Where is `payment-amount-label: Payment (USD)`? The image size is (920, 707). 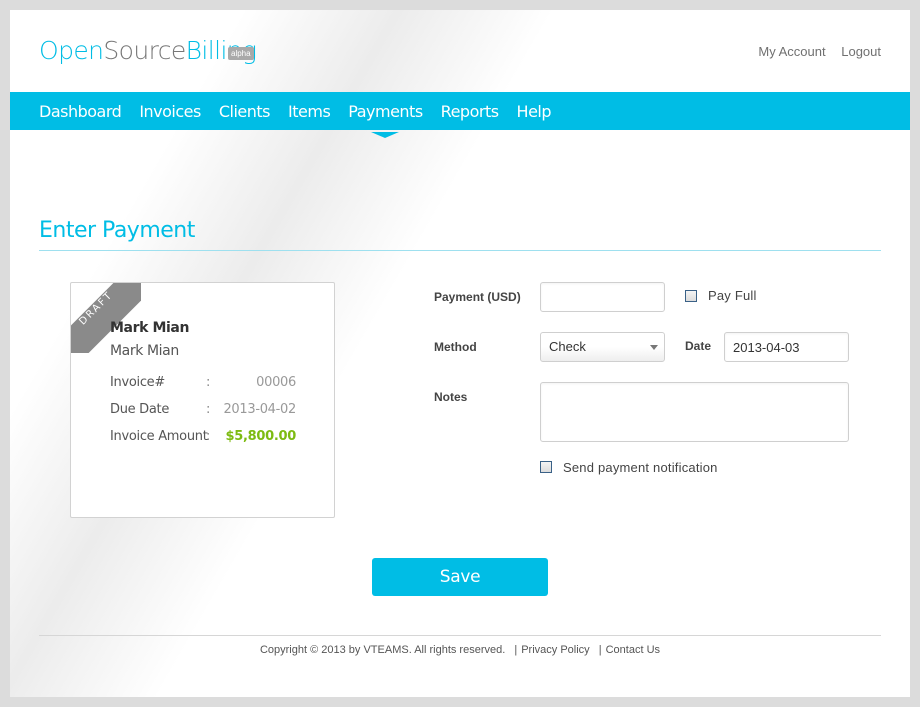
payment-amount-label: Payment (USD) is located at coordinates (477, 297).